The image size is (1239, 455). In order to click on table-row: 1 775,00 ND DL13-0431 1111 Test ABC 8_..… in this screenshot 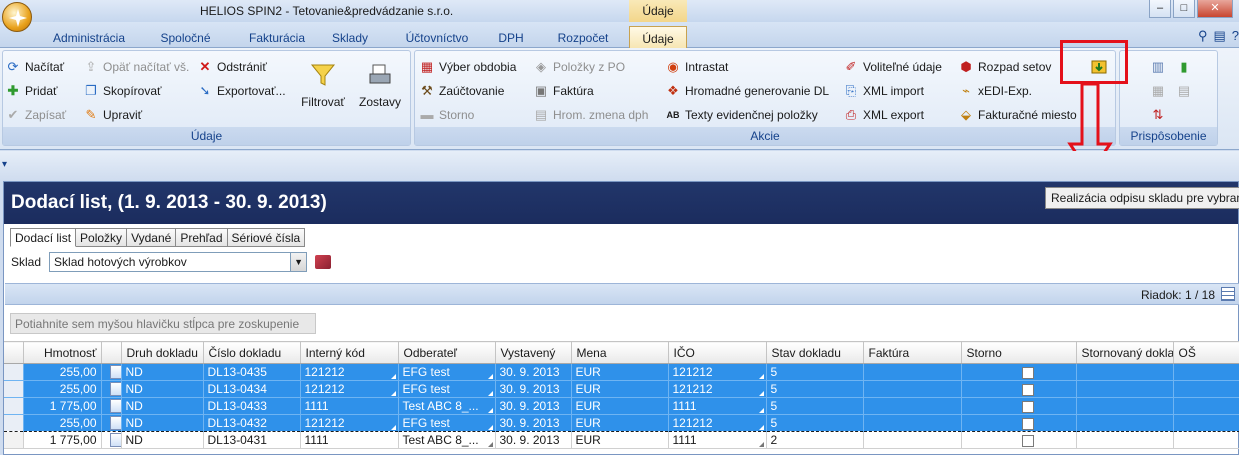, I will do `click(621, 440)`.